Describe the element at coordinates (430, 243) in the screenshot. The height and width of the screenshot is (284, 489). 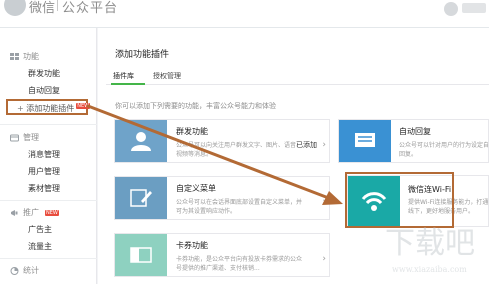
I see `watermark-cn: 下载吧` at that location.